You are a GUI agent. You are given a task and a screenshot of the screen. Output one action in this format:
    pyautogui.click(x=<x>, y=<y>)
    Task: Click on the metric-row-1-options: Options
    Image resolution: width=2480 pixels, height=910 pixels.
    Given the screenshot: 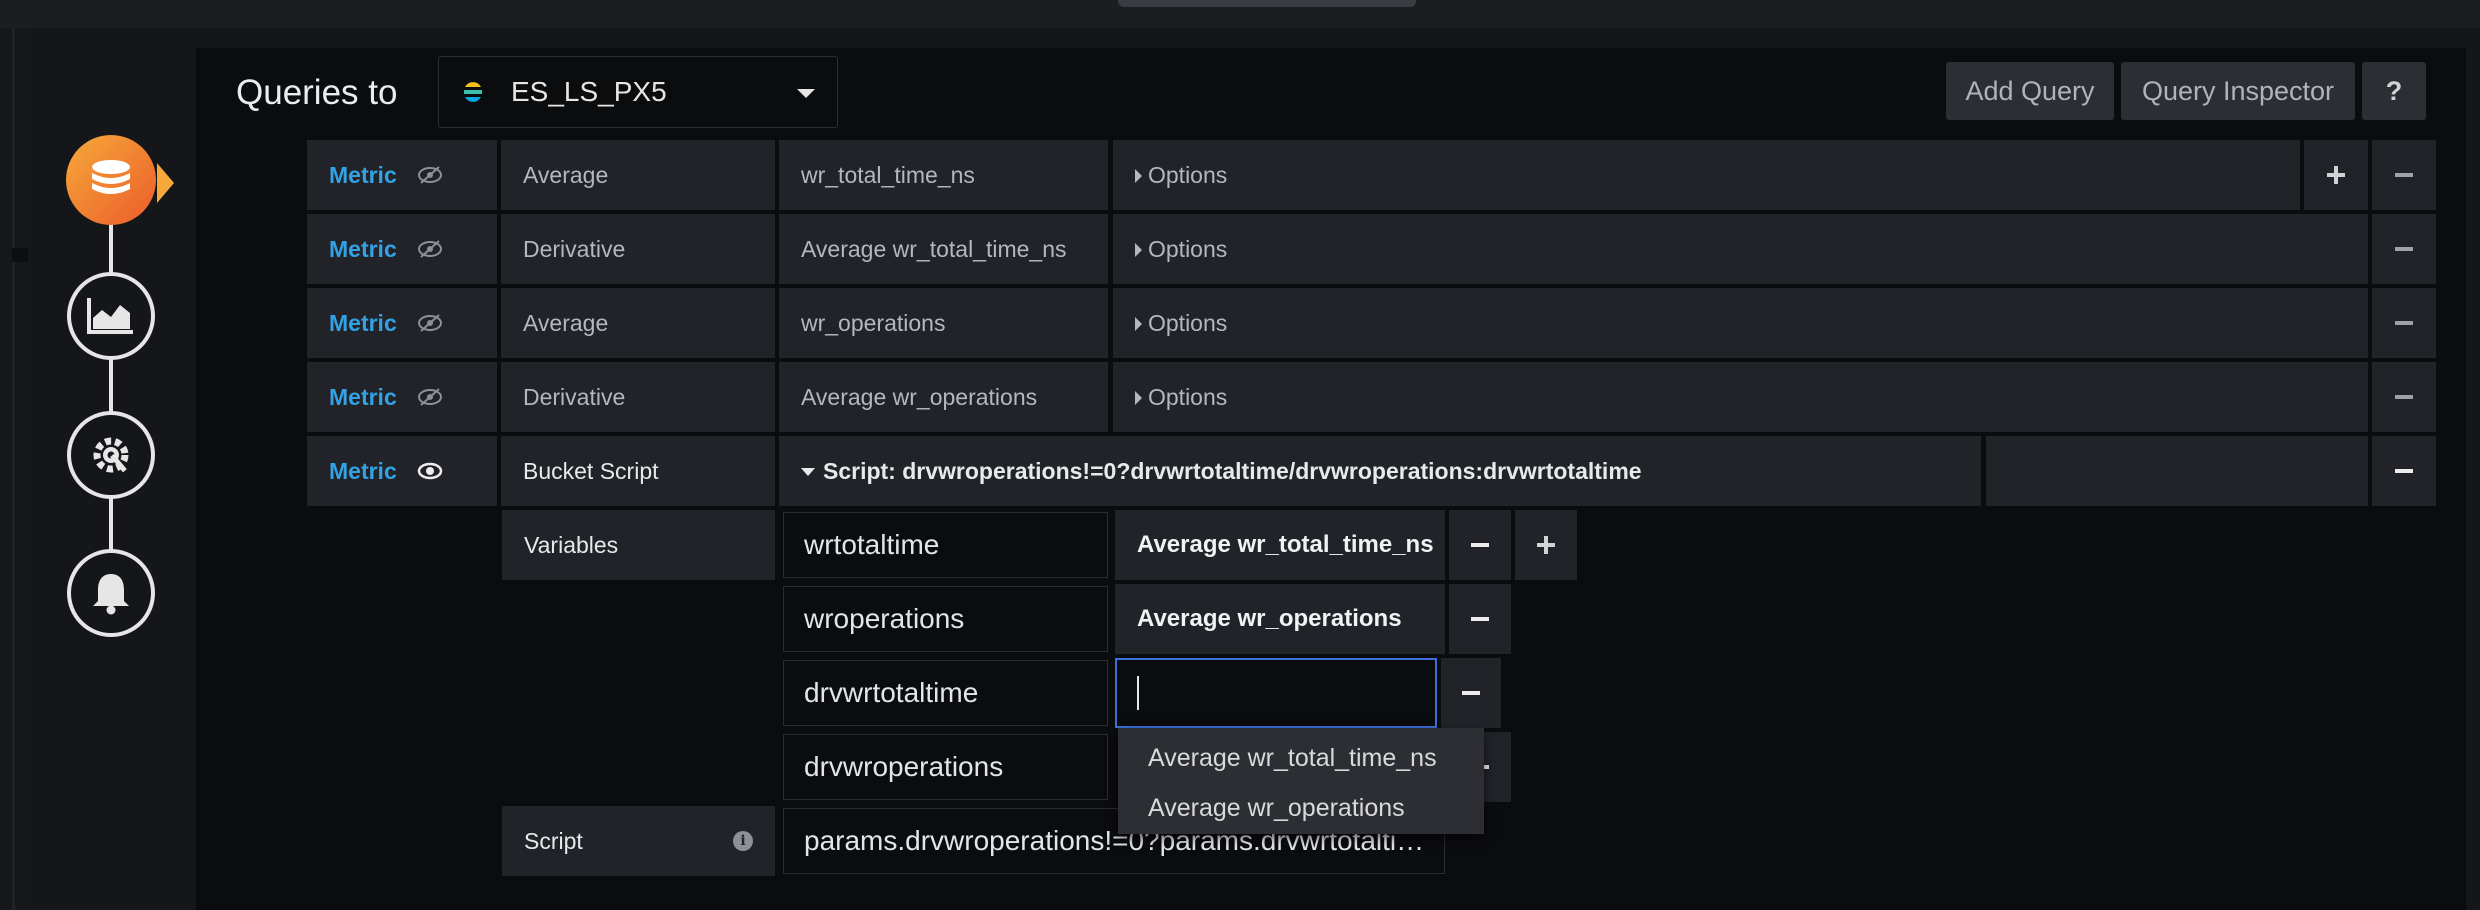 What is the action you would take?
    pyautogui.click(x=1706, y=175)
    